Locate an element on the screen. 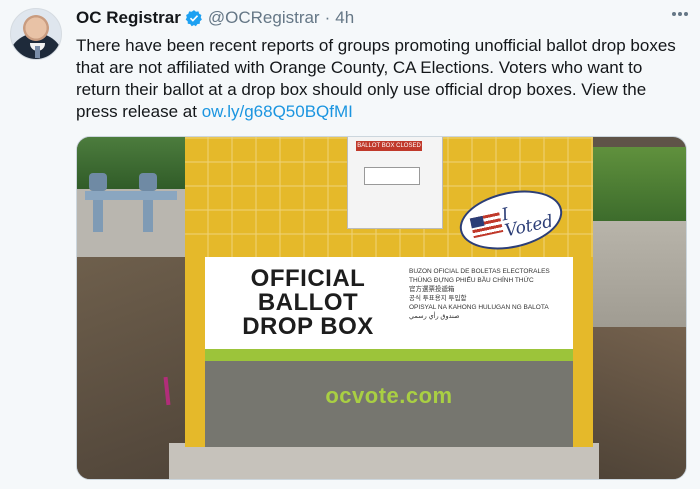  slot-label: BALLOT BOX CLOSED is located at coordinates (389, 146).